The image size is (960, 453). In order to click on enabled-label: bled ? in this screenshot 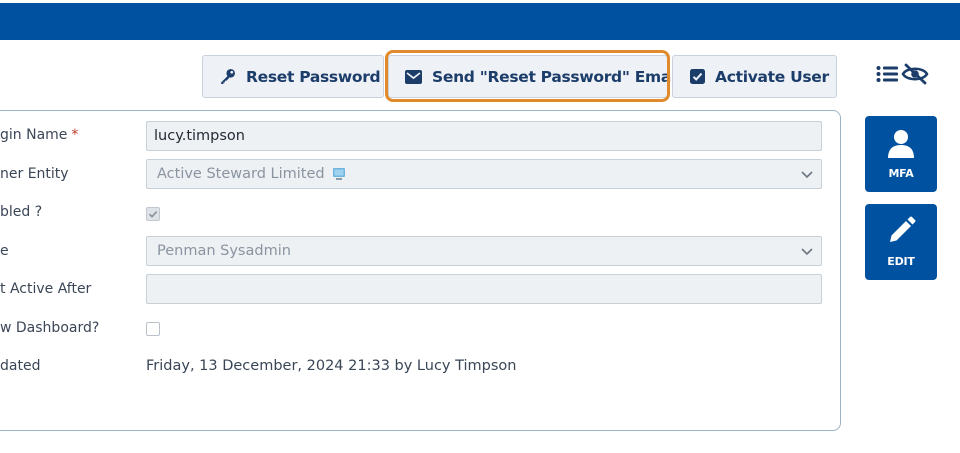, I will do `click(21, 212)`.